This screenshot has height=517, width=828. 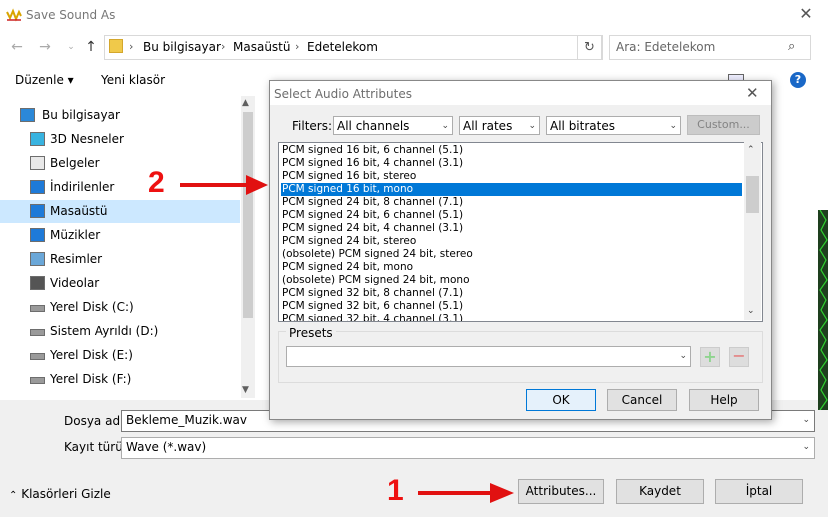 I want to click on sidebar-item: Müzikler, so click(x=120, y=235).